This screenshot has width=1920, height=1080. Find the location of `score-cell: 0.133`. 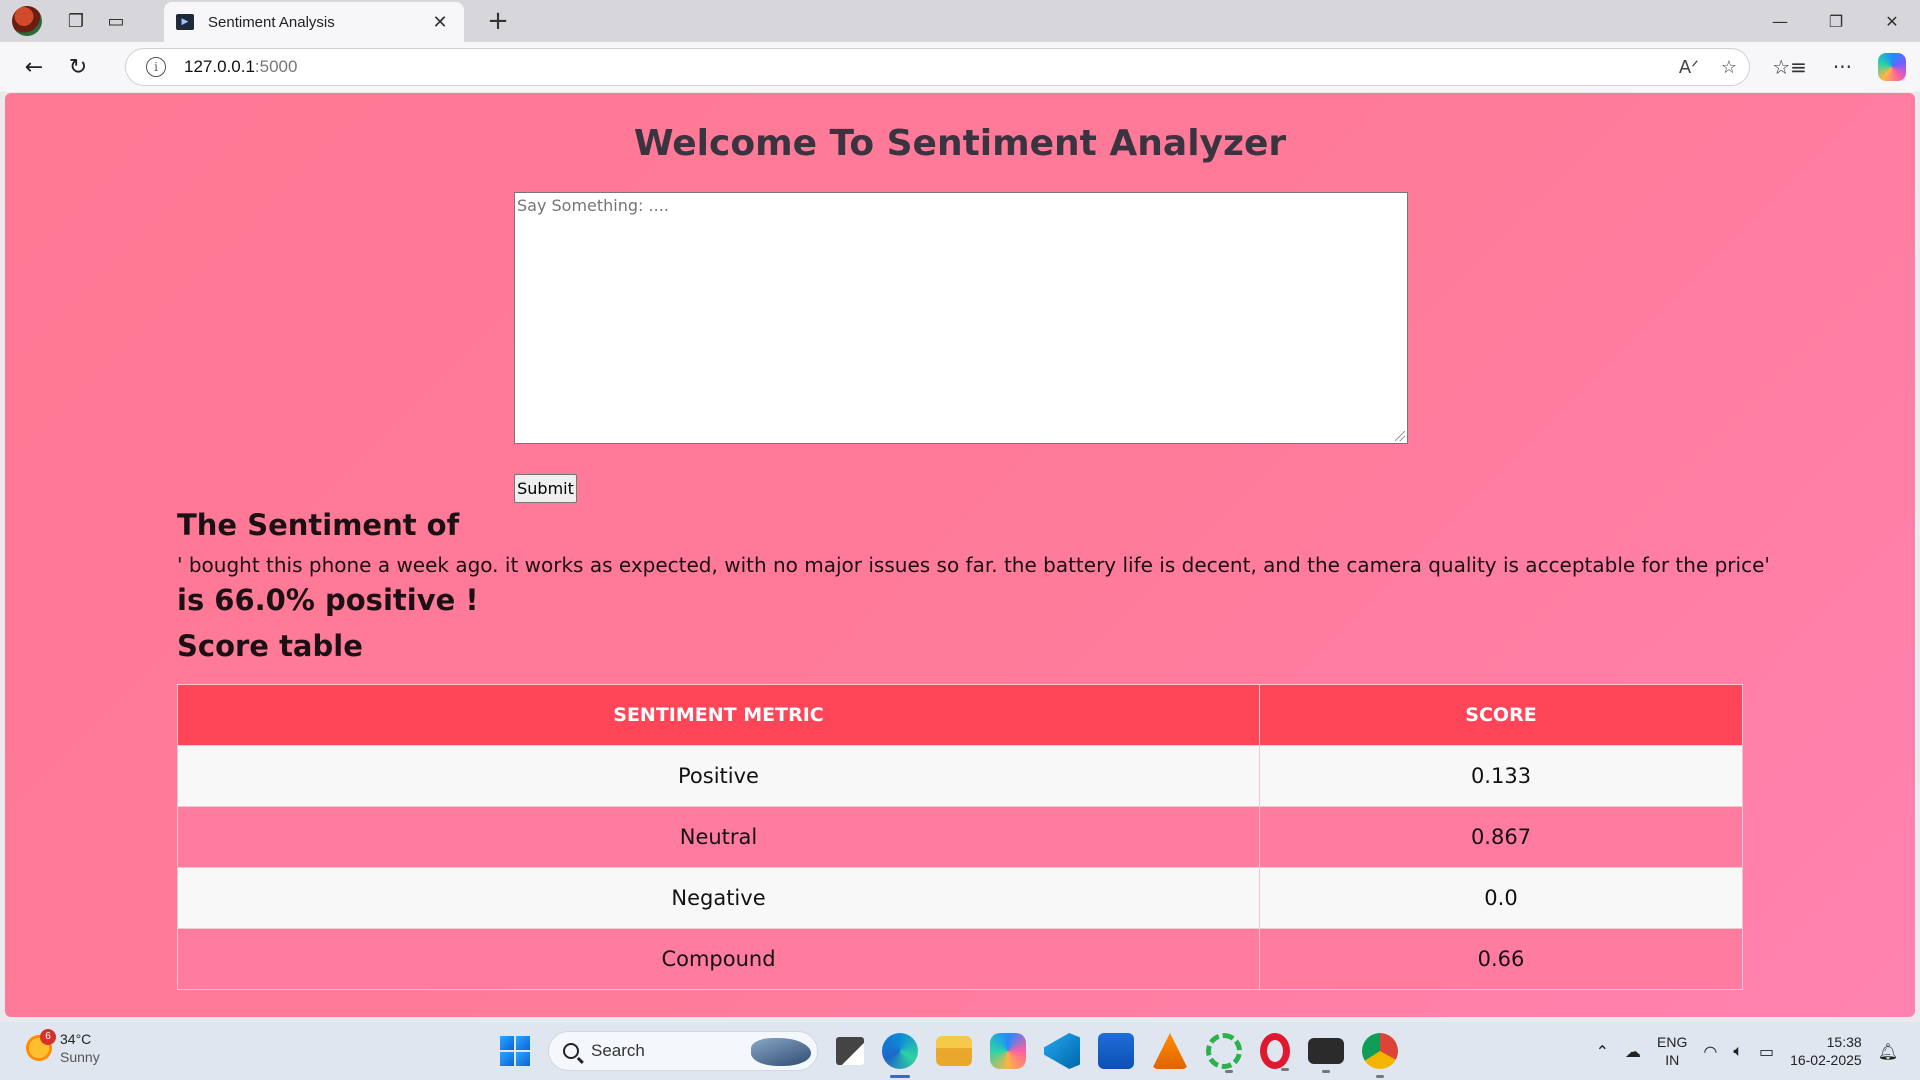

score-cell: 0.133 is located at coordinates (1501, 776).